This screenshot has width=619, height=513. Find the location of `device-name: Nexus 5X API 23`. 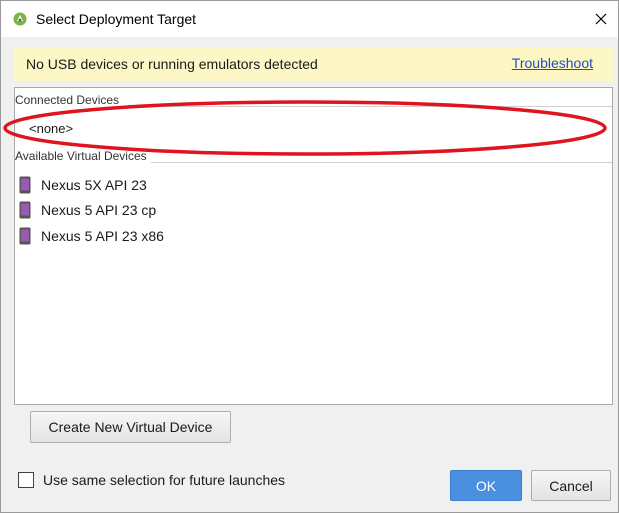

device-name: Nexus 5X API 23 is located at coordinates (94, 185).